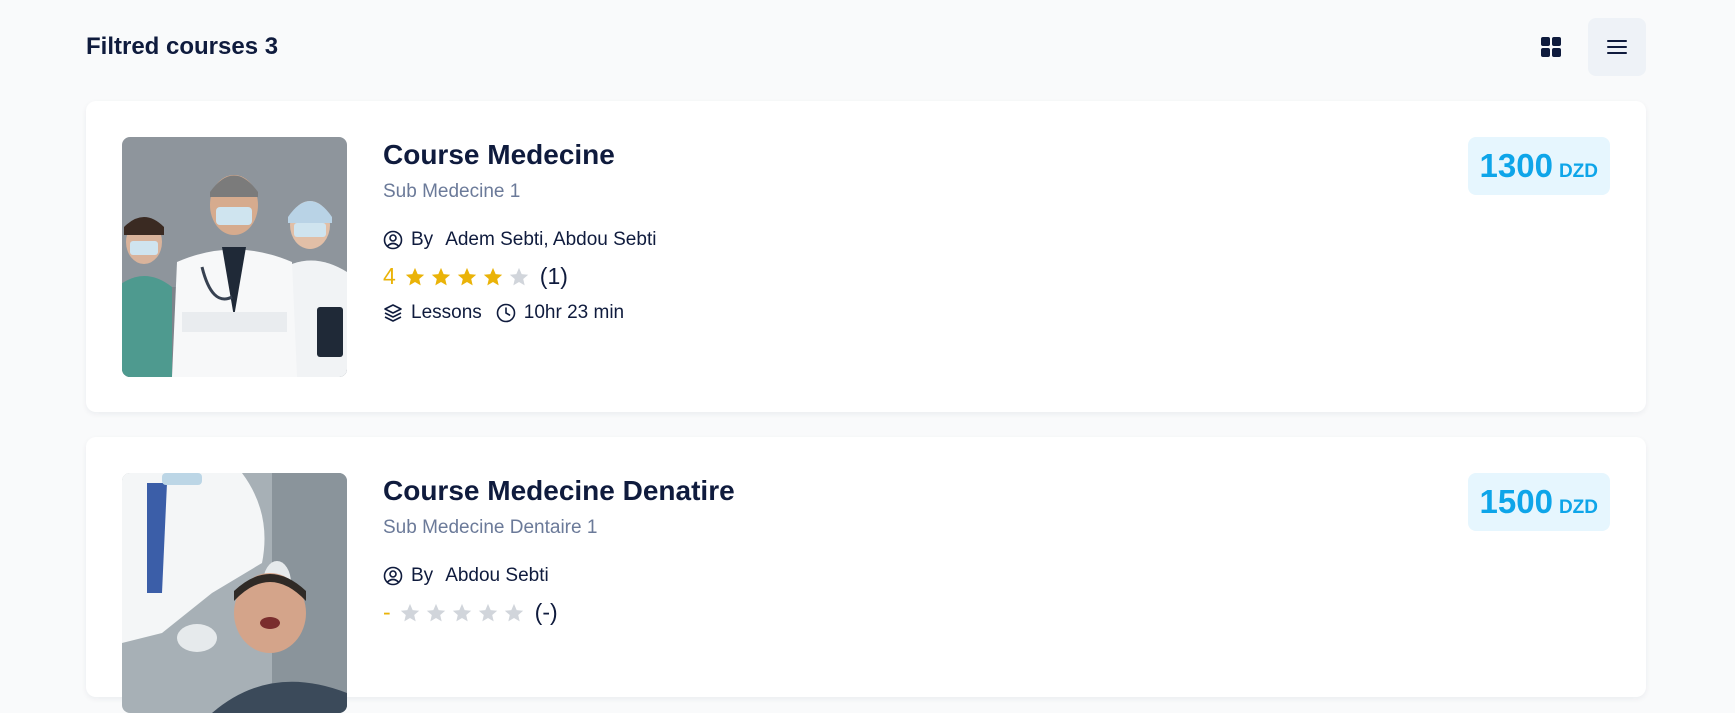 The image size is (1735, 713). Describe the element at coordinates (559, 491) in the screenshot. I see `course-title: Course Medecine Denatire` at that location.